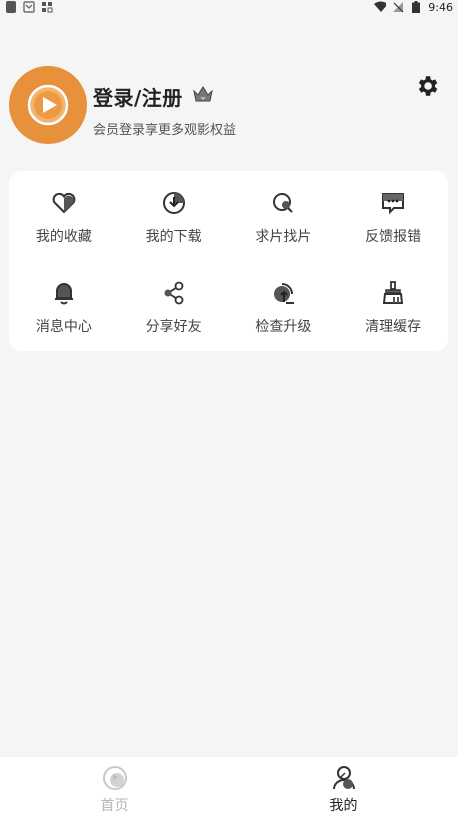  What do you see at coordinates (173, 327) in the screenshot?
I see `menu-item-label: 分享好友` at bounding box center [173, 327].